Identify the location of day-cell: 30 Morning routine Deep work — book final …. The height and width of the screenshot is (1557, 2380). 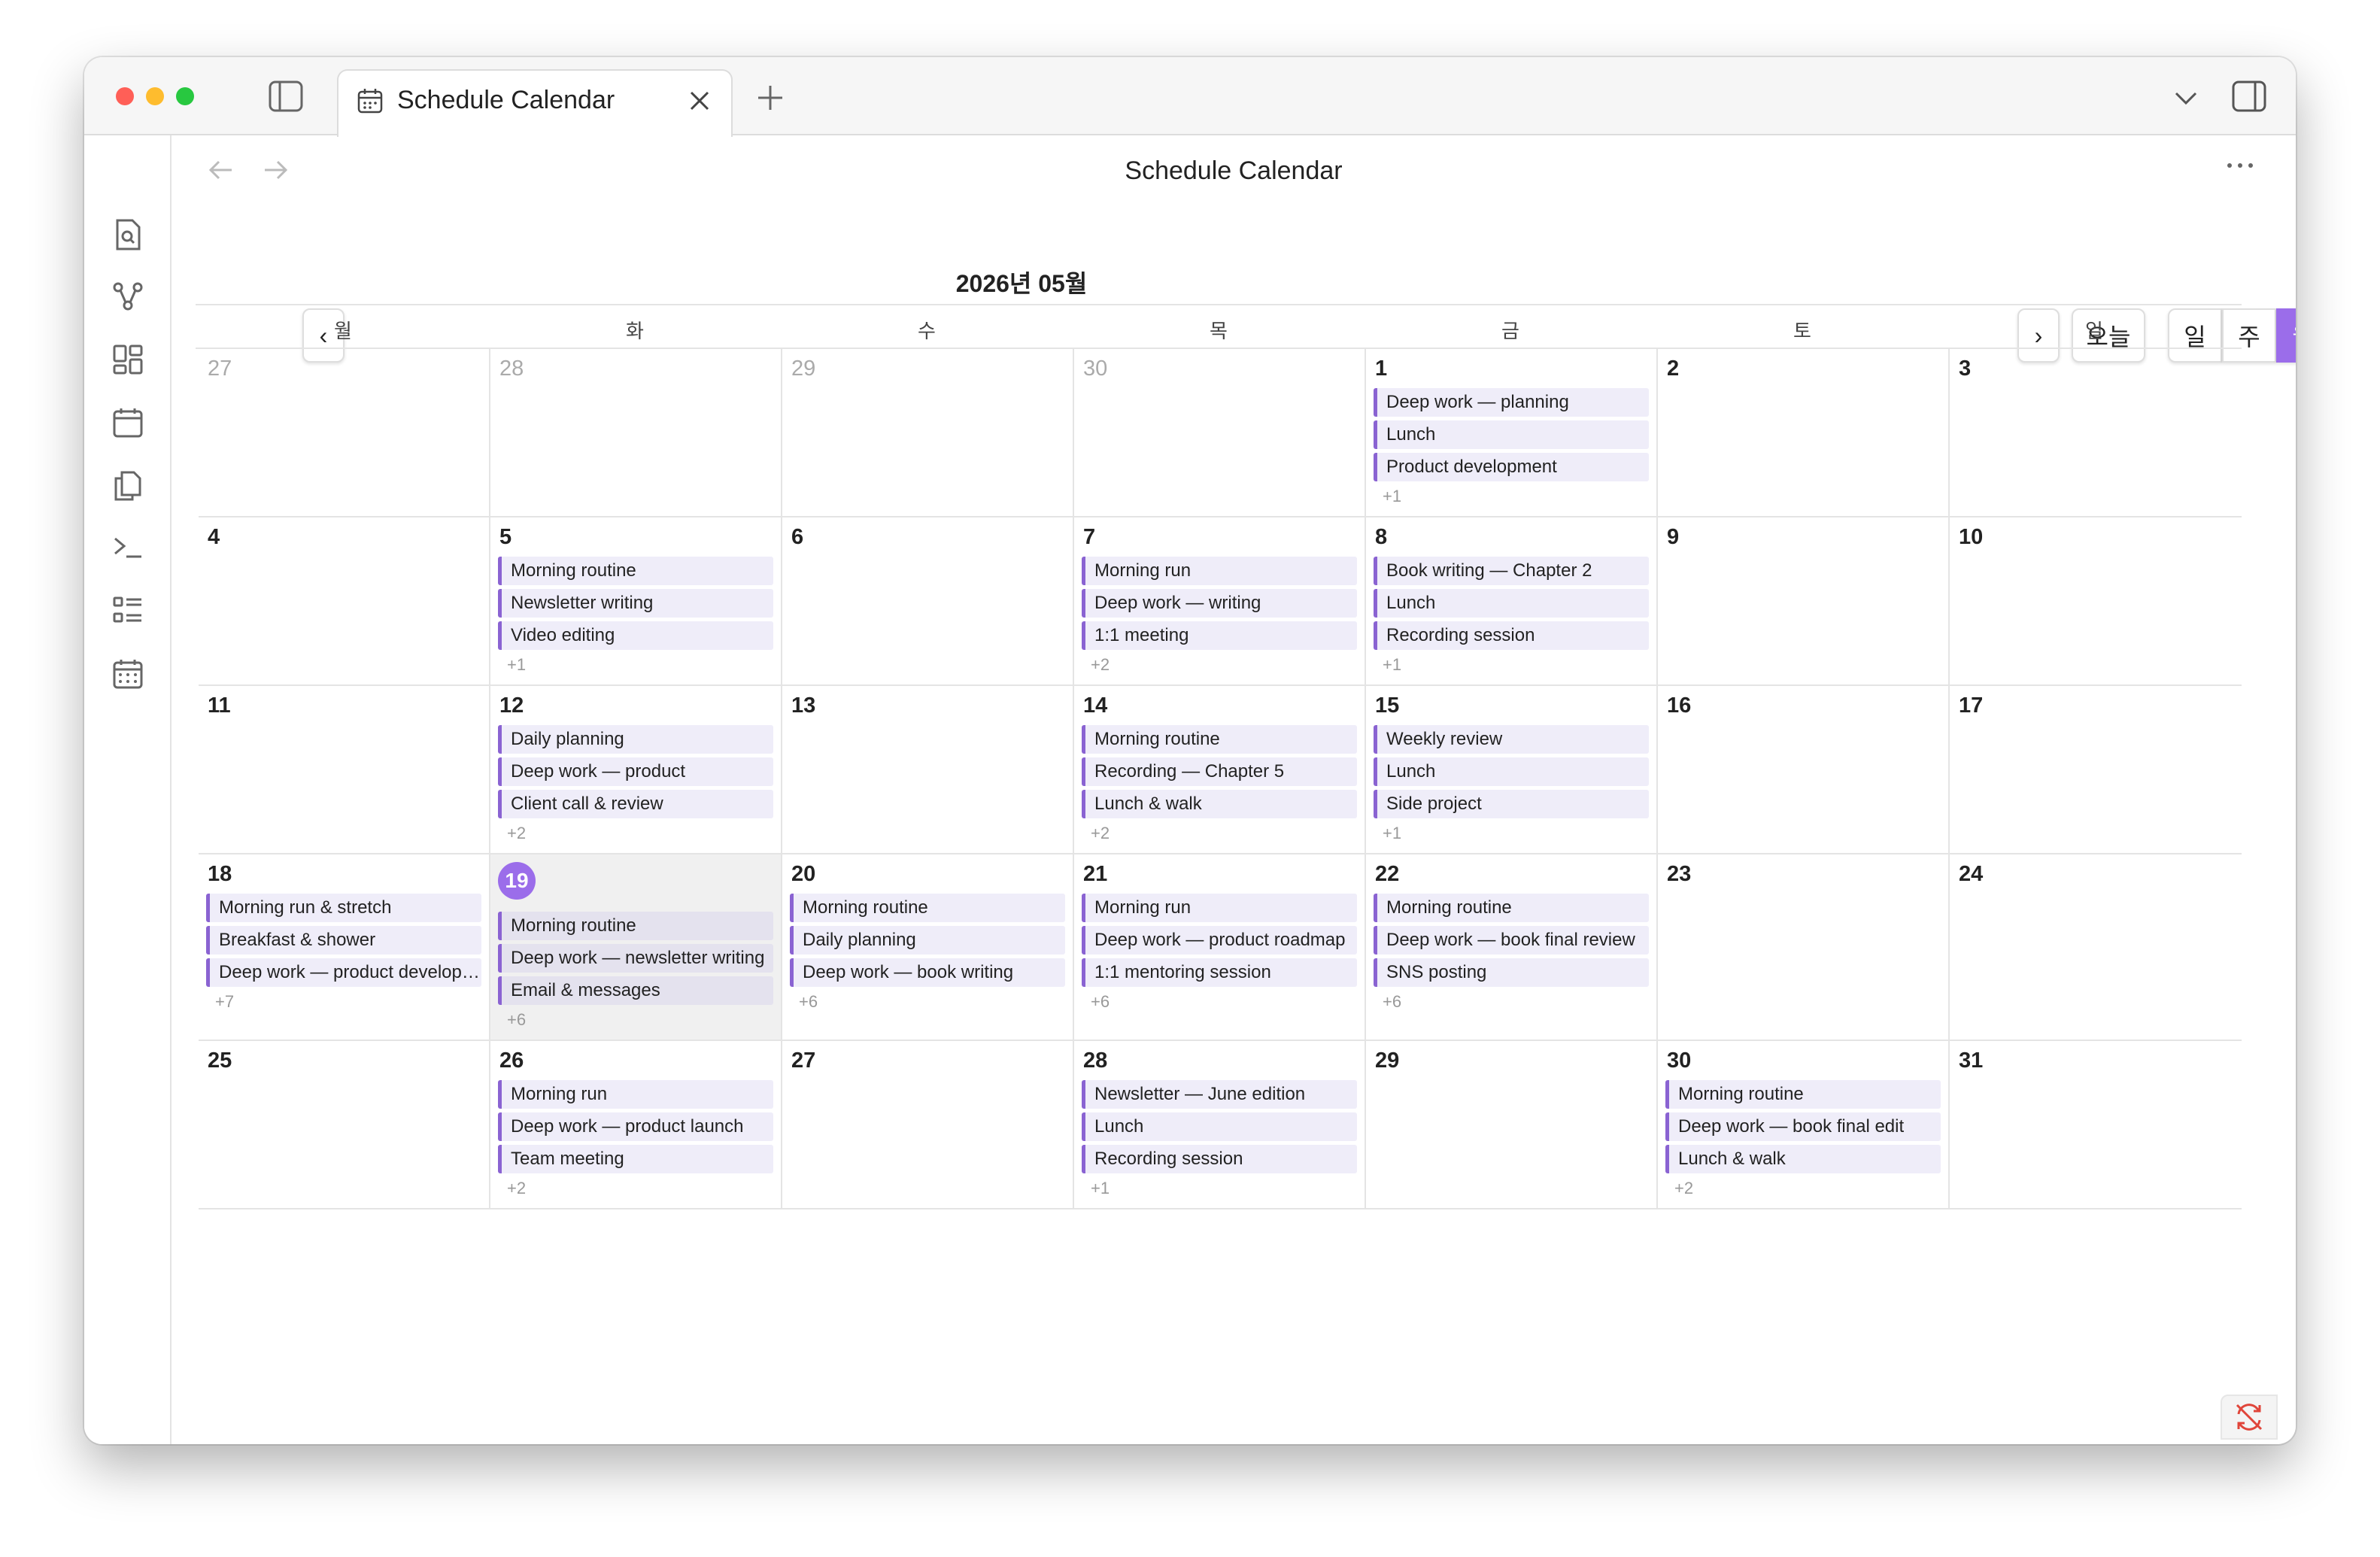
(1804, 1125).